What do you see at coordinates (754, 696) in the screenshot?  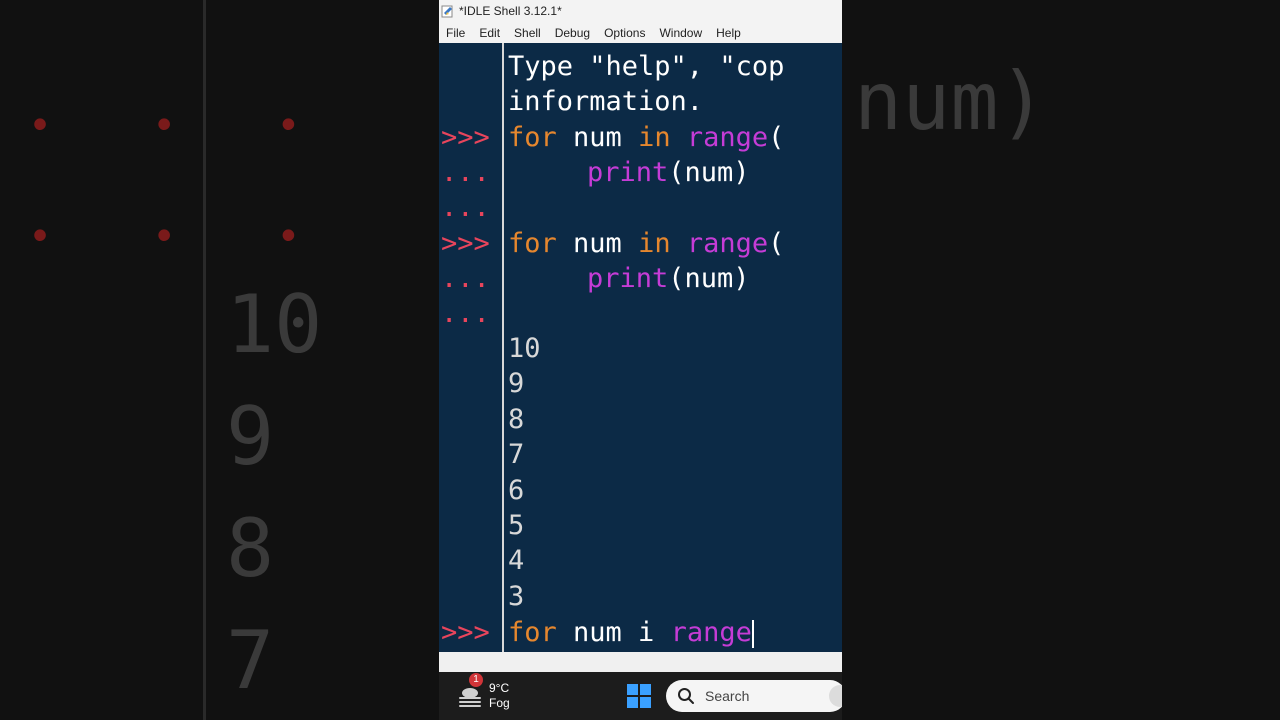 I see `taskbar-search: Search` at bounding box center [754, 696].